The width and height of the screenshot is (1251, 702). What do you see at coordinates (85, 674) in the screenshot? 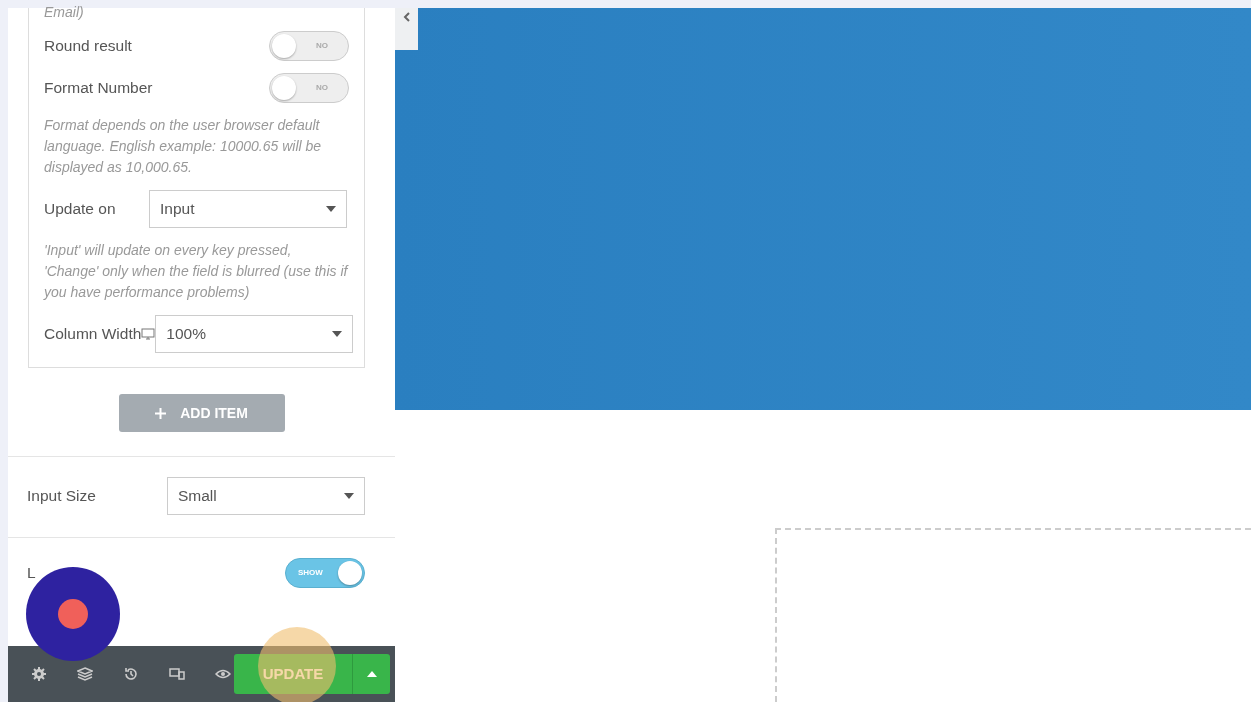
I see `layers-icon` at bounding box center [85, 674].